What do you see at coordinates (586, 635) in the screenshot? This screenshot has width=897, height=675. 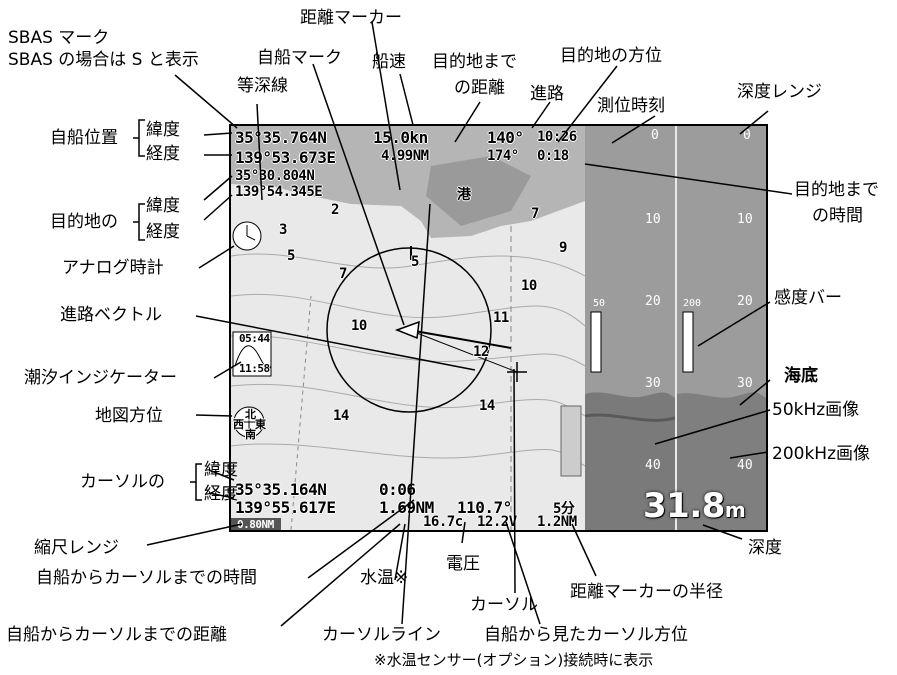 I see `label-cursor-bearing: 自船から見たカーソル方位` at bounding box center [586, 635].